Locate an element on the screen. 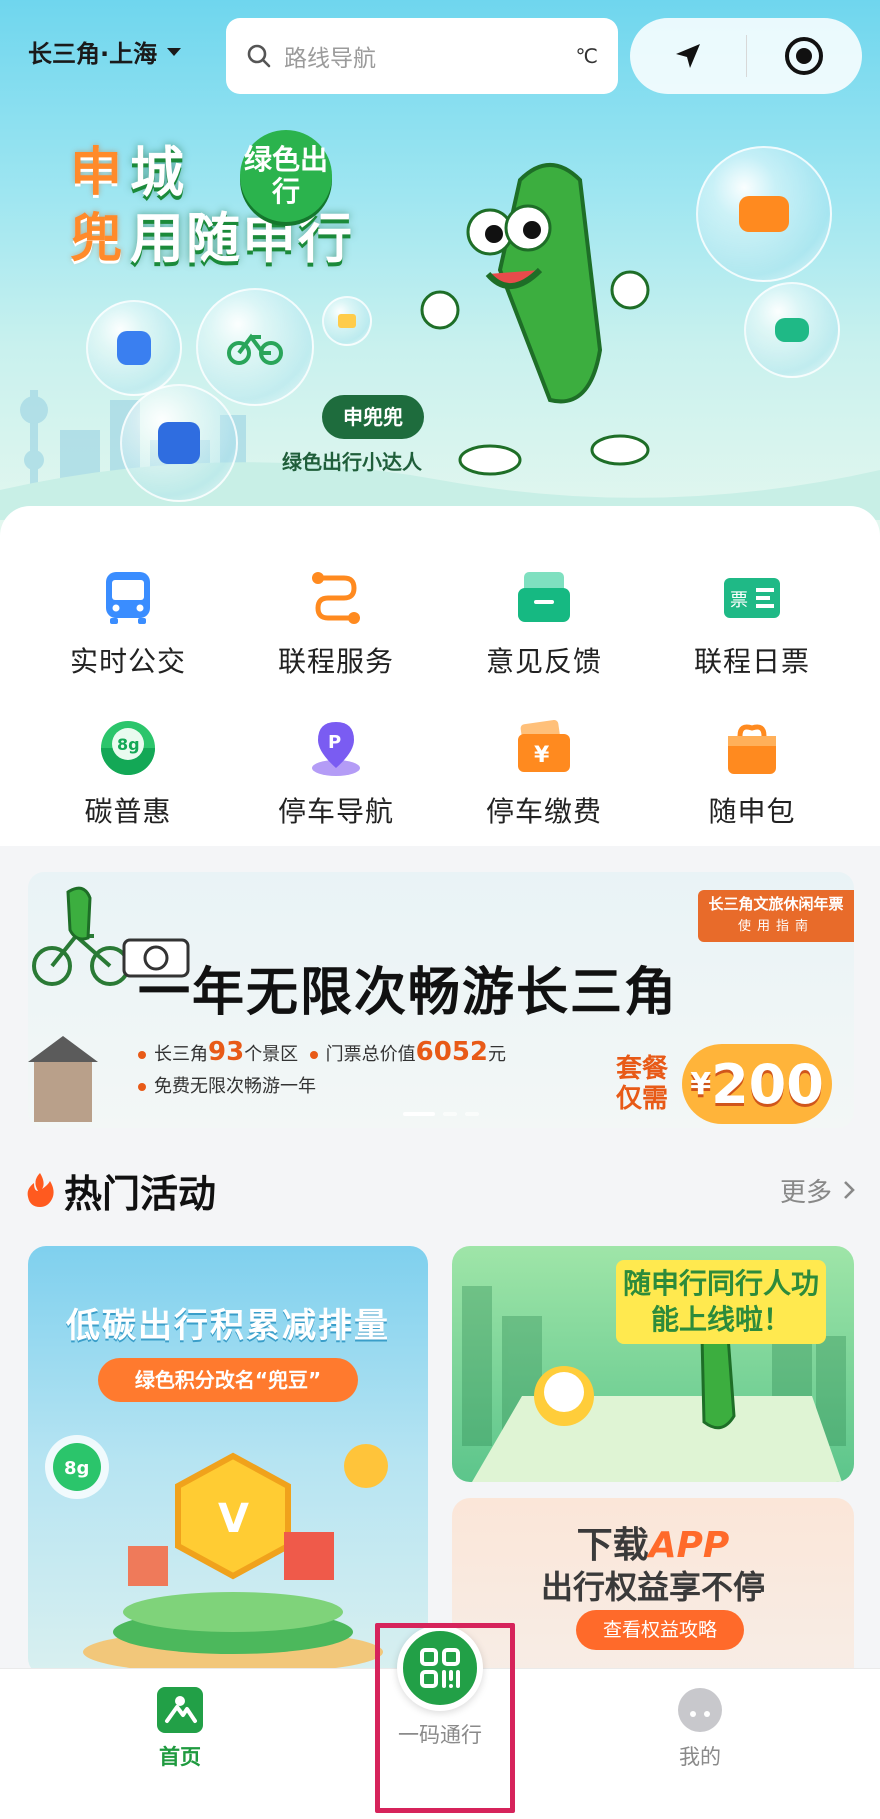 The image size is (880, 1819). qr-code-button is located at coordinates (440, 1668).